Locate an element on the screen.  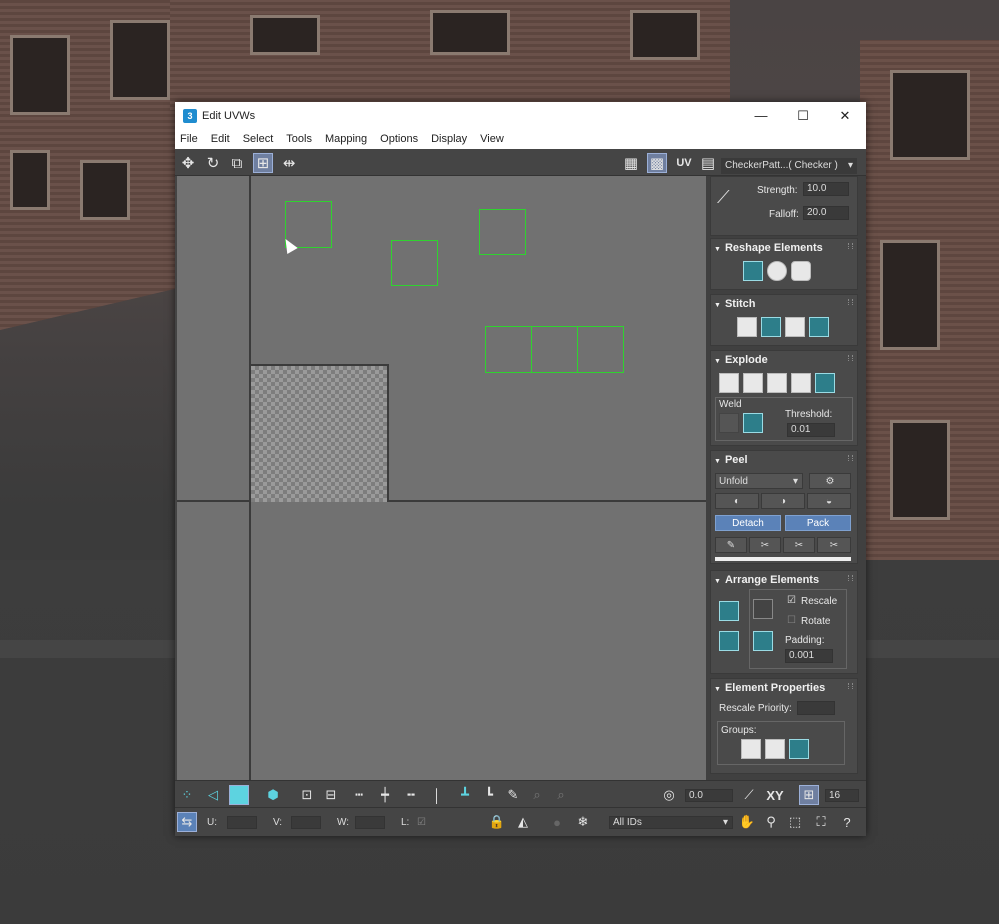
help-icon: ? is located at coordinates (847, 822).